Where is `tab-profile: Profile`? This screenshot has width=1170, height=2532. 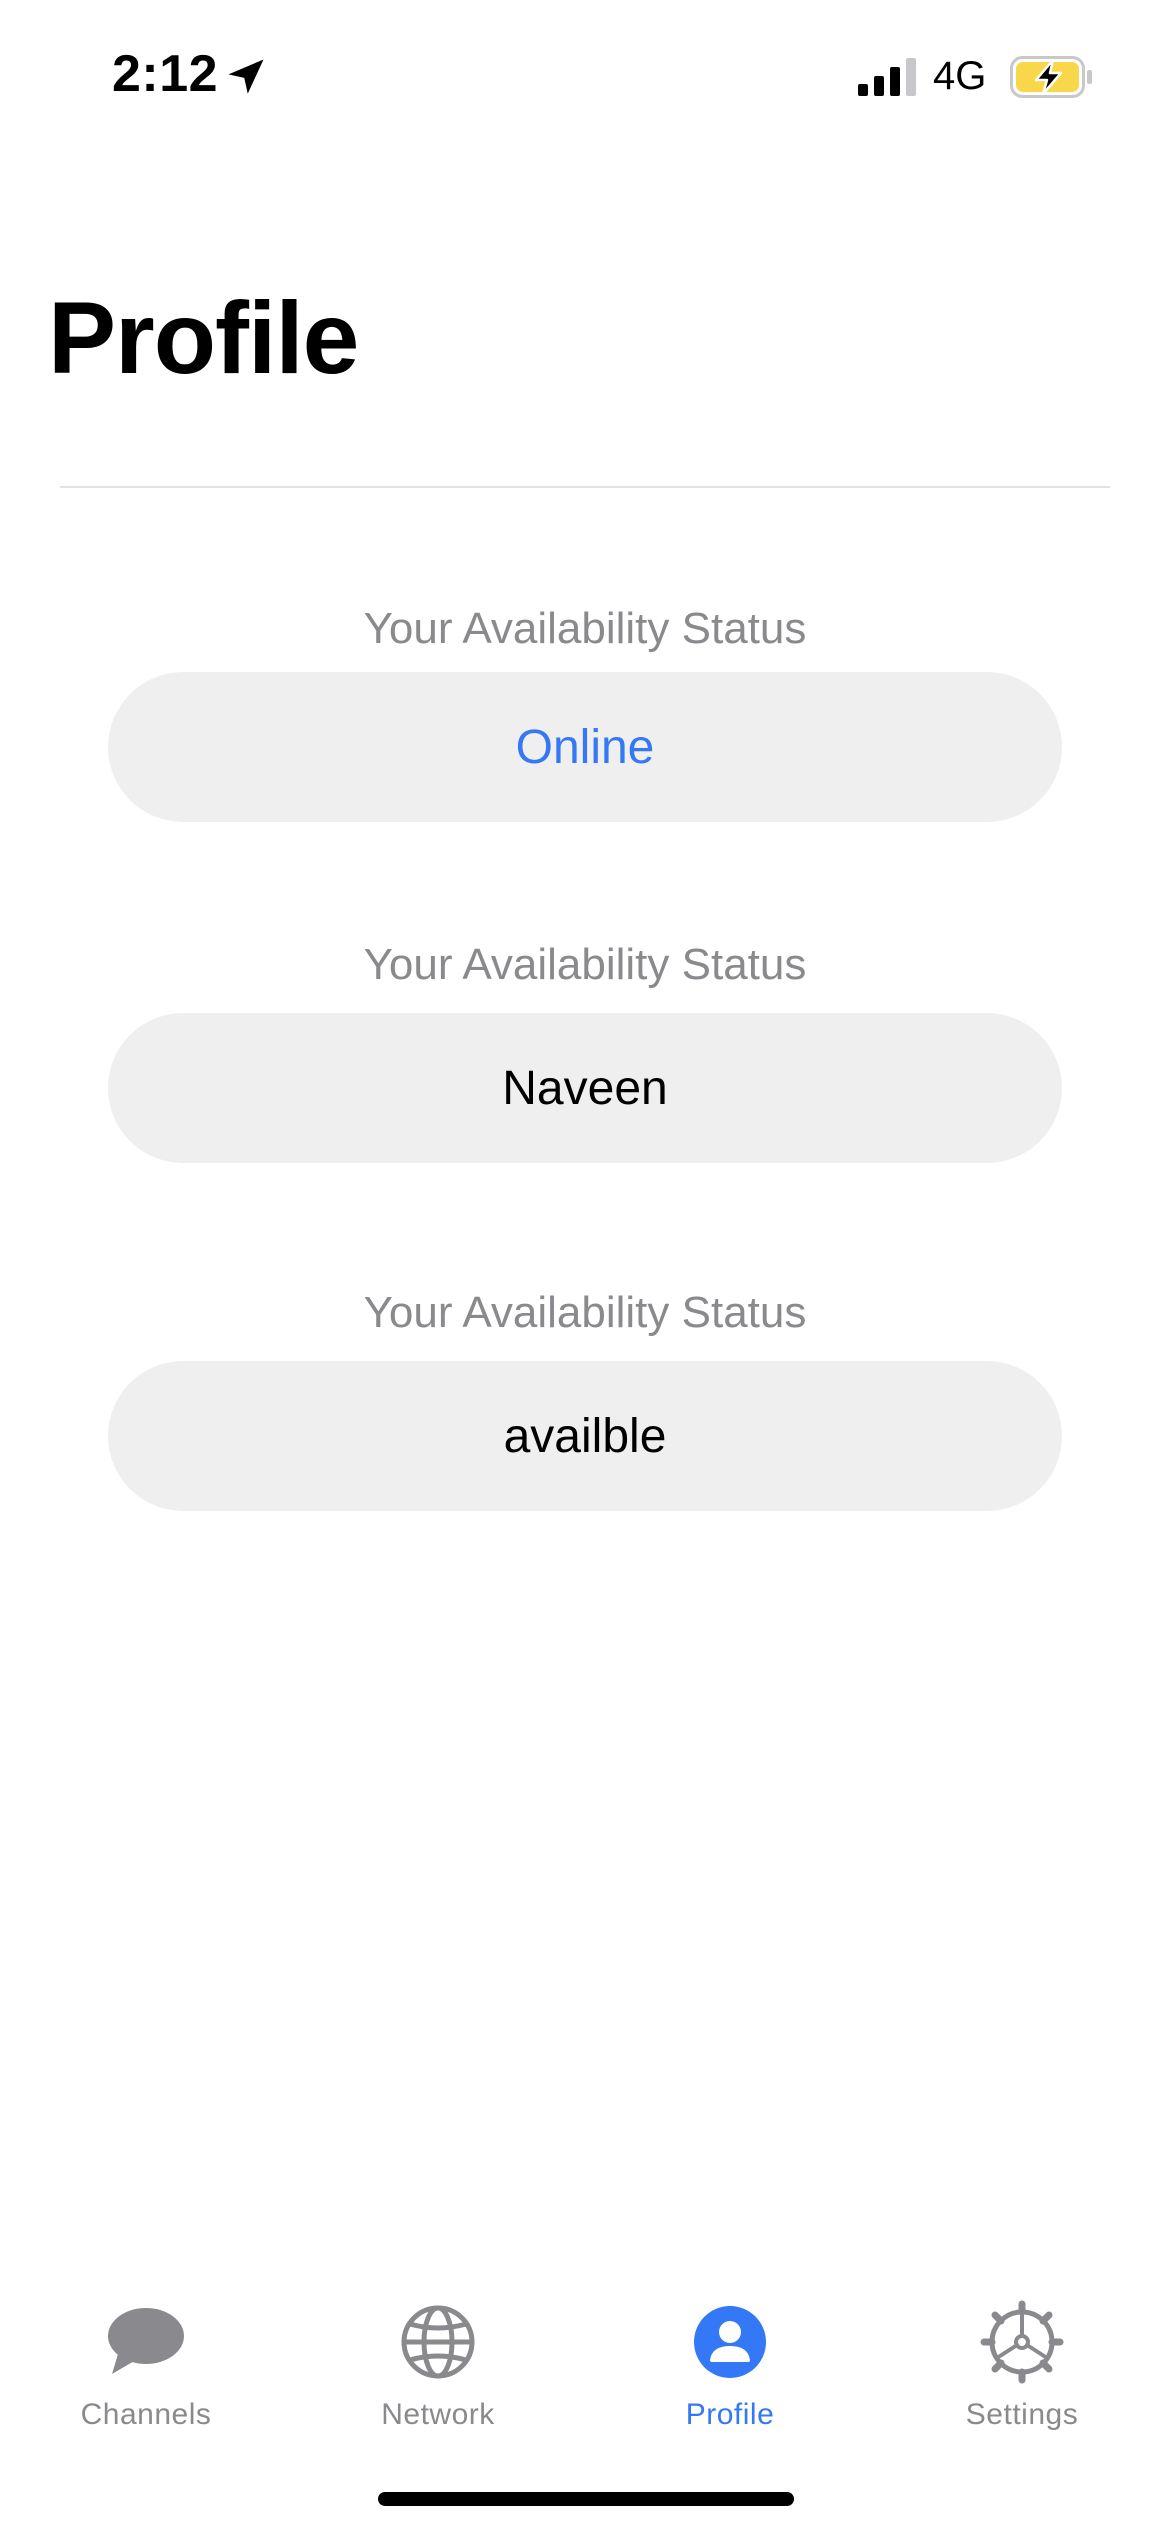
tab-profile: Profile is located at coordinates (730, 2360).